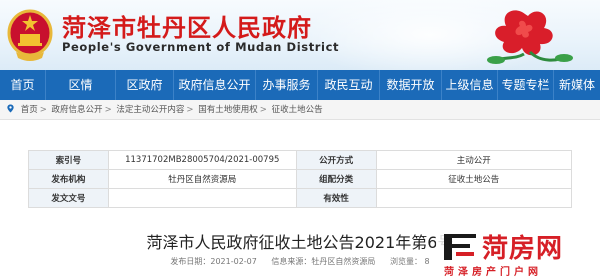  What do you see at coordinates (213, 261) in the screenshot?
I see `publish-date: 发布日期：2021-02-07` at bounding box center [213, 261].